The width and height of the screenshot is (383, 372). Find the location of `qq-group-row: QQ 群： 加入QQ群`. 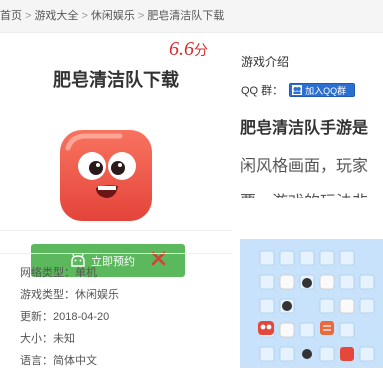

qq-group-row: QQ 群： 加入QQ群 is located at coordinates (298, 90).